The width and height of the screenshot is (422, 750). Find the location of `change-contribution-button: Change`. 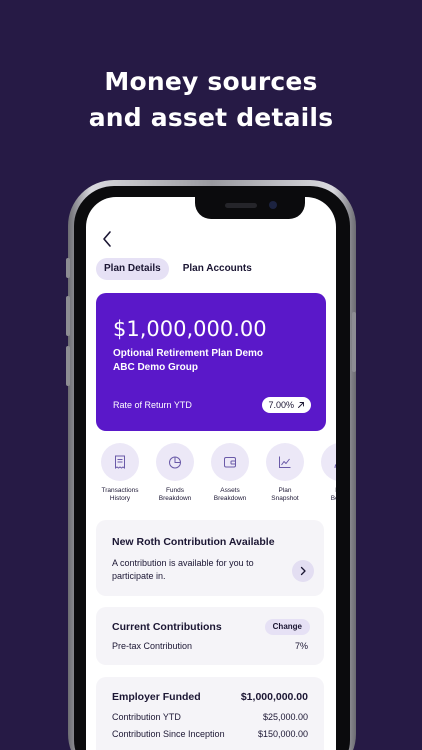

change-contribution-button: Change is located at coordinates (287, 627).